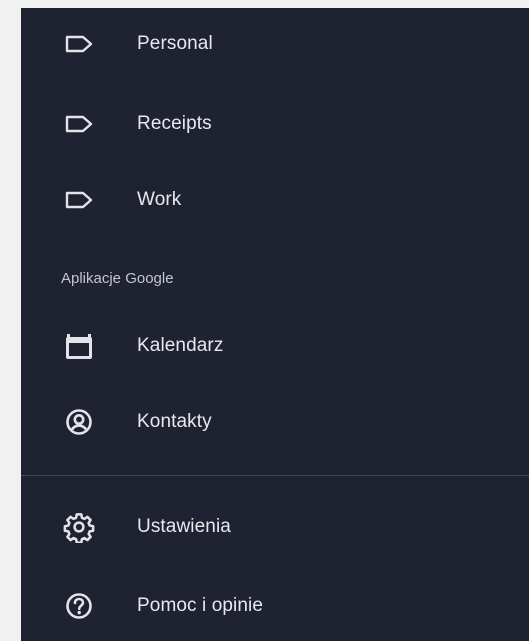  Describe the element at coordinates (275, 44) in the screenshot. I see `drawer-item-personal: Personal` at that location.